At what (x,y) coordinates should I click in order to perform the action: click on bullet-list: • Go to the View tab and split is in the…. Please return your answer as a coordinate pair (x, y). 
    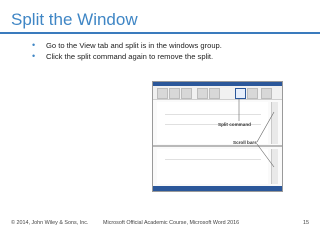
    Looking at the image, I should click on (172, 51).